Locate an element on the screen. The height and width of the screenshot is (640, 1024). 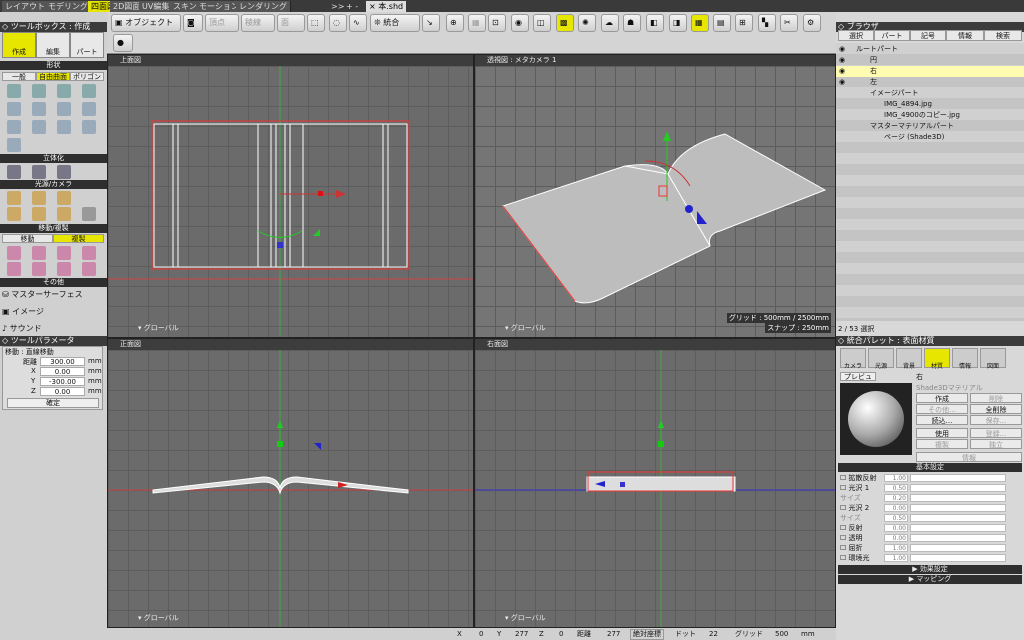
attr-row: ☐ 光沢 1 is located at coordinates (854, 488).